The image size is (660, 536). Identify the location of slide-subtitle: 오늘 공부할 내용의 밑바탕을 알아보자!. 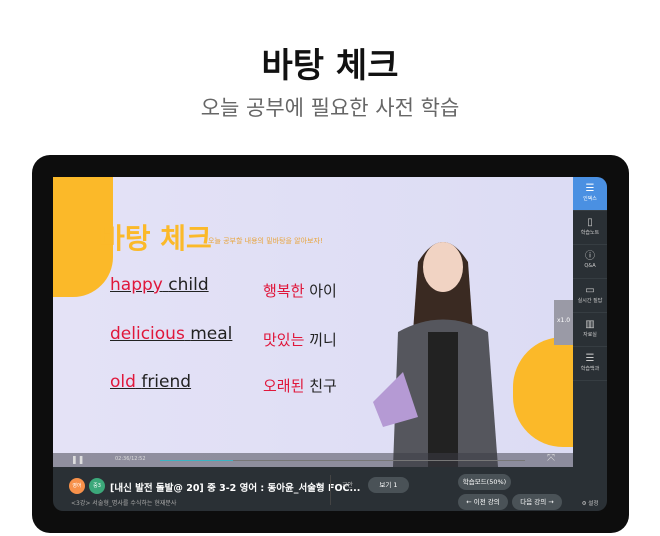
(265, 241).